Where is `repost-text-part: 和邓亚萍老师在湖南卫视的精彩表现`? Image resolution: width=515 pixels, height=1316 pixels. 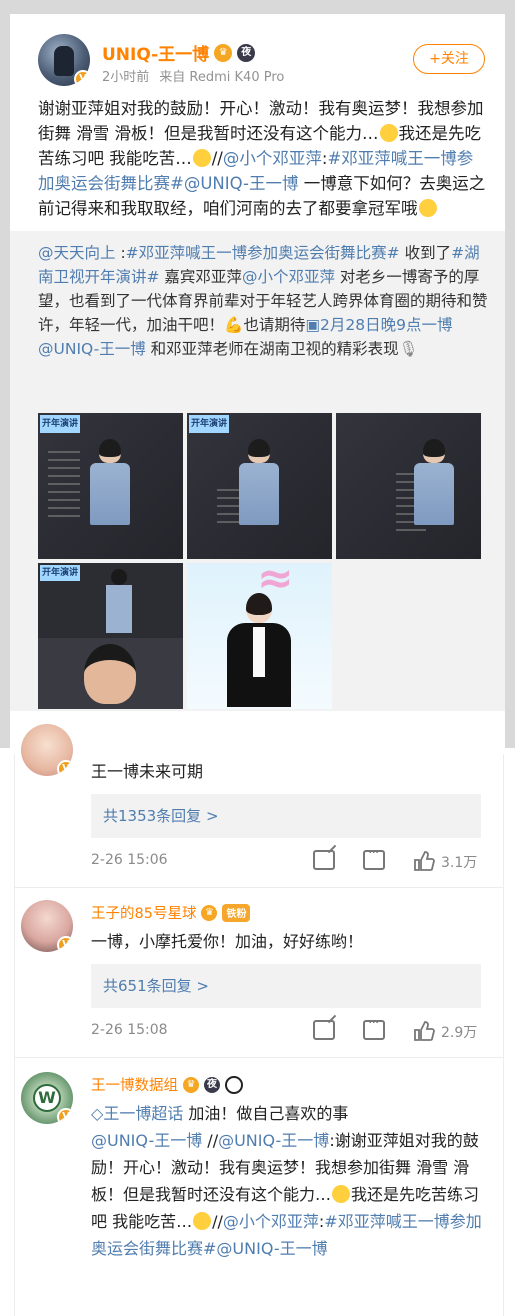 repost-text-part: 和邓亚萍老师在湖南卫视的精彩表现 is located at coordinates (272, 349).